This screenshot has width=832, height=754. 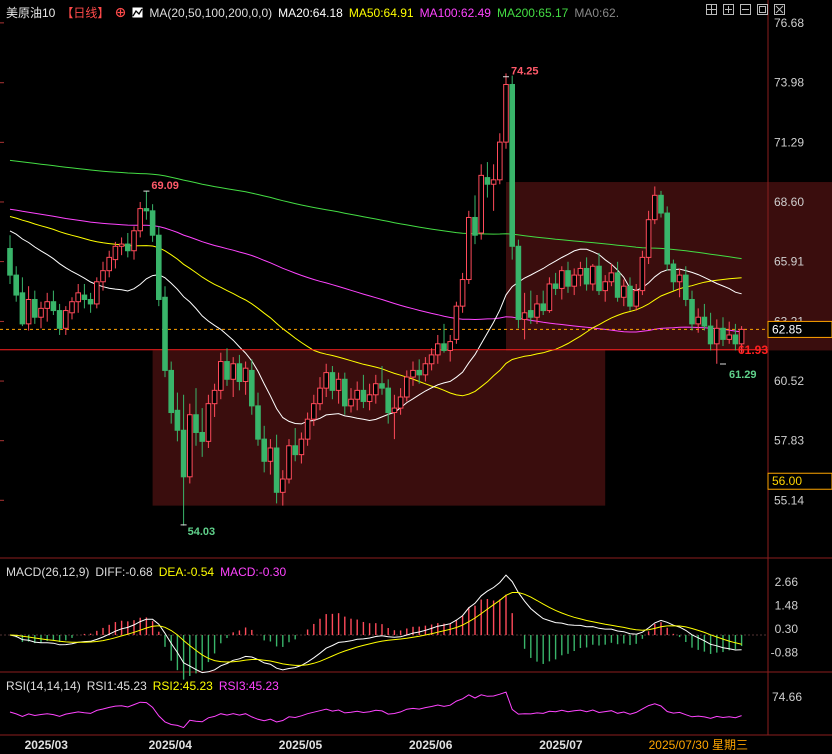 What do you see at coordinates (310, 12) in the screenshot?
I see `ma20-value: MA20:64.18` at bounding box center [310, 12].